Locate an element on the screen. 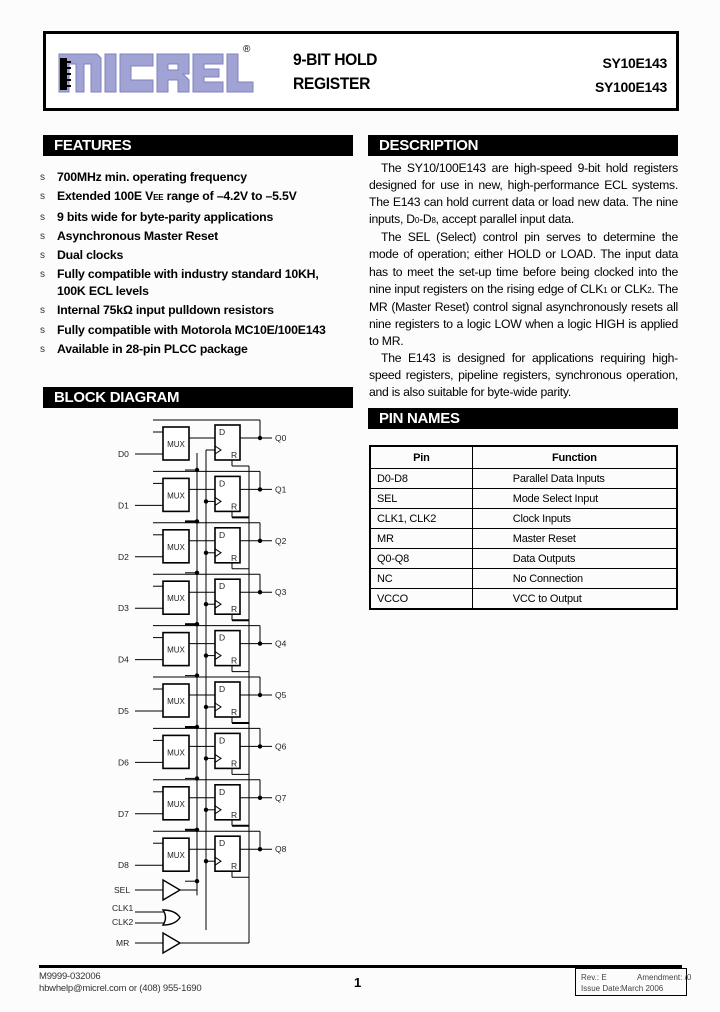 The width and height of the screenshot is (720, 1012). logo-chip-glyph is located at coordinates (65, 74).